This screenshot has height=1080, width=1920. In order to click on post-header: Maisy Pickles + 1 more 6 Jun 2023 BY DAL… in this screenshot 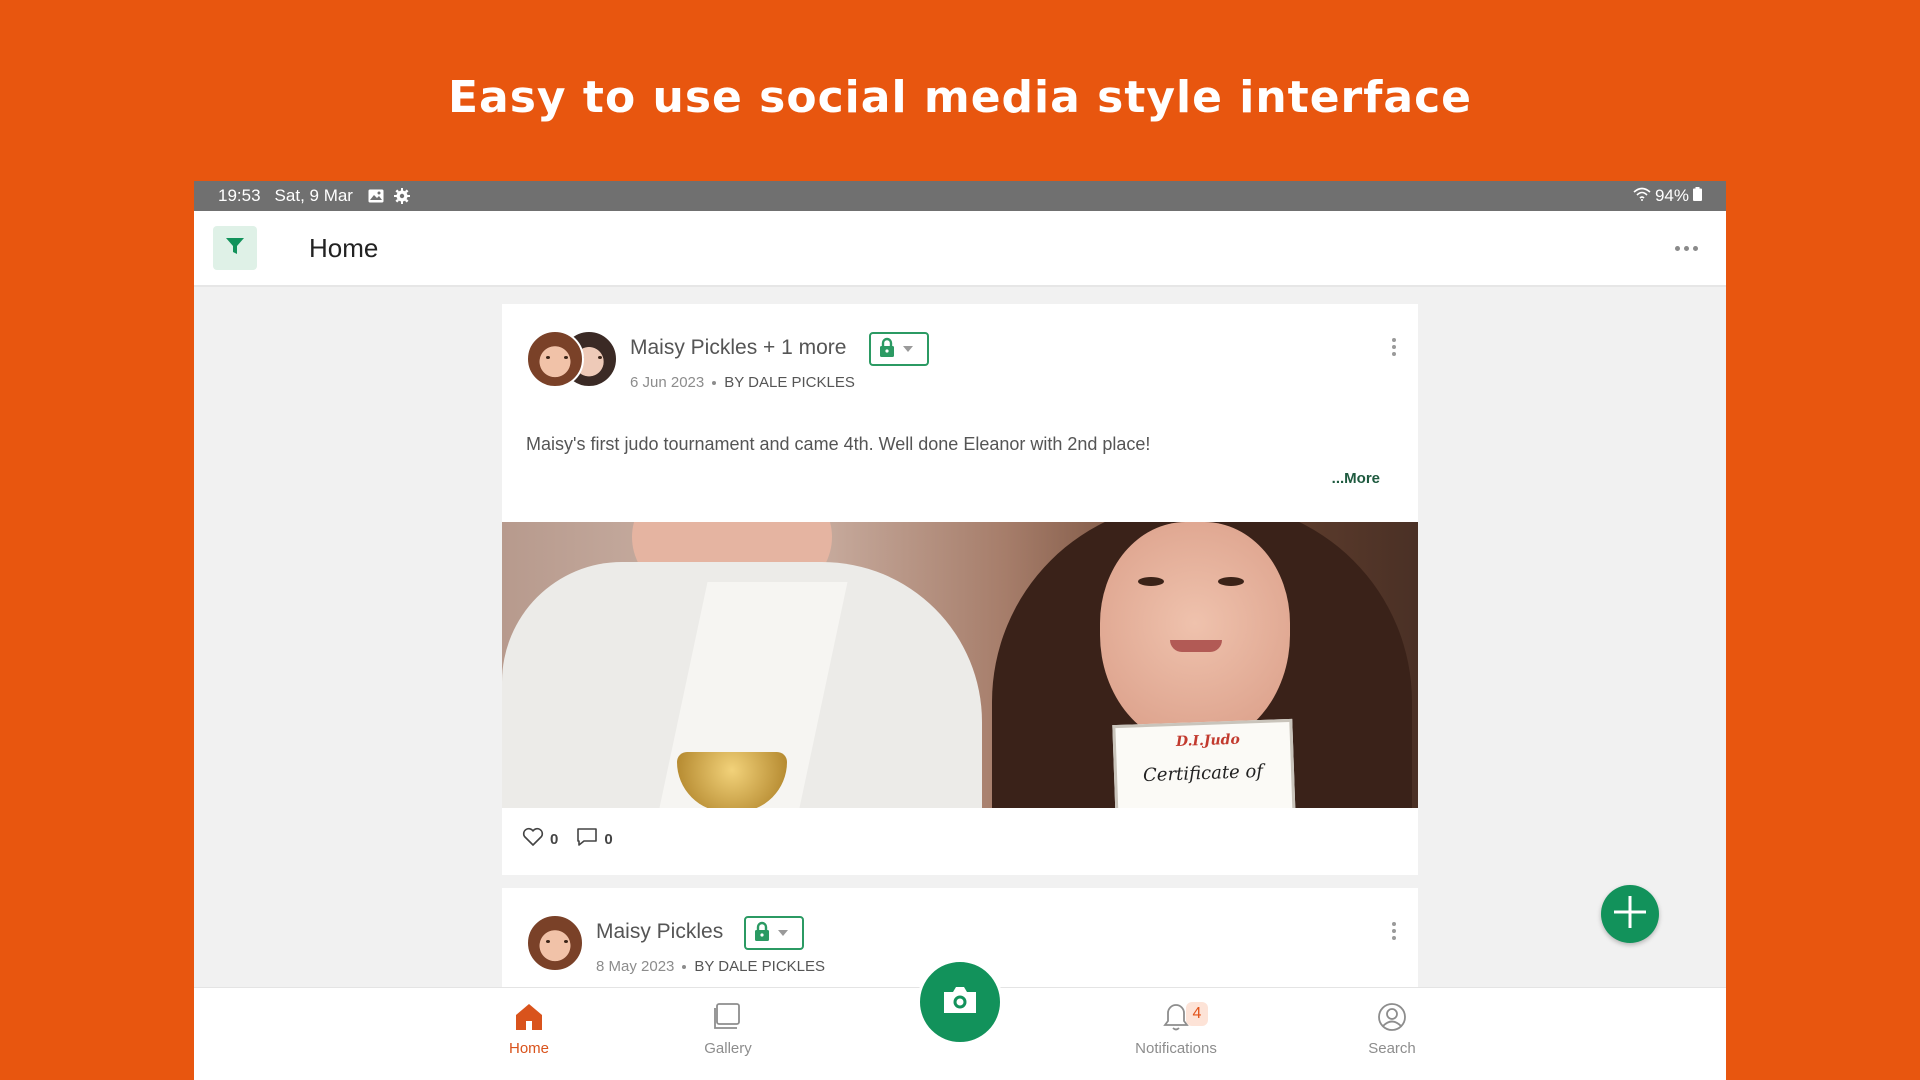, I will do `click(961, 360)`.